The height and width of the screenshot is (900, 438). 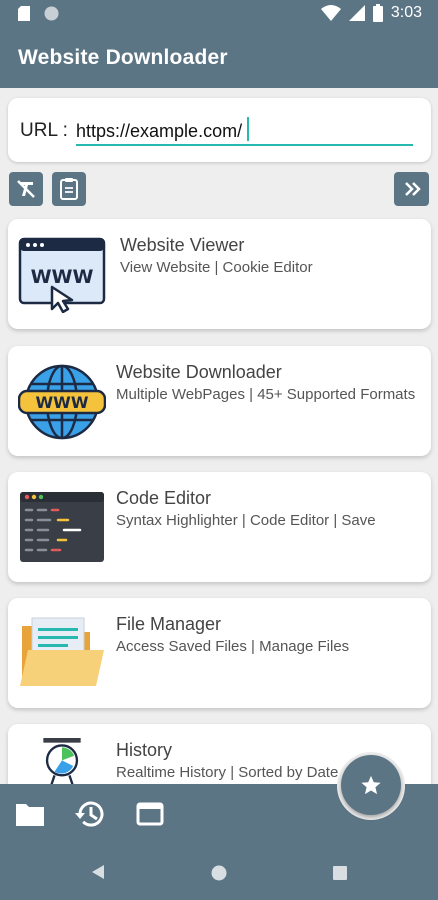 I want to click on sd-card-icon, so click(x=24, y=13).